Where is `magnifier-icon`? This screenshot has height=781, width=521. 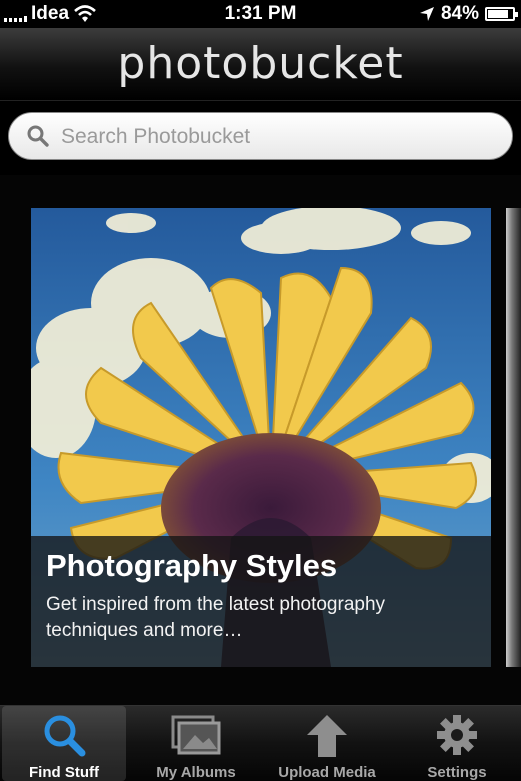
magnifier-icon is located at coordinates (65, 736).